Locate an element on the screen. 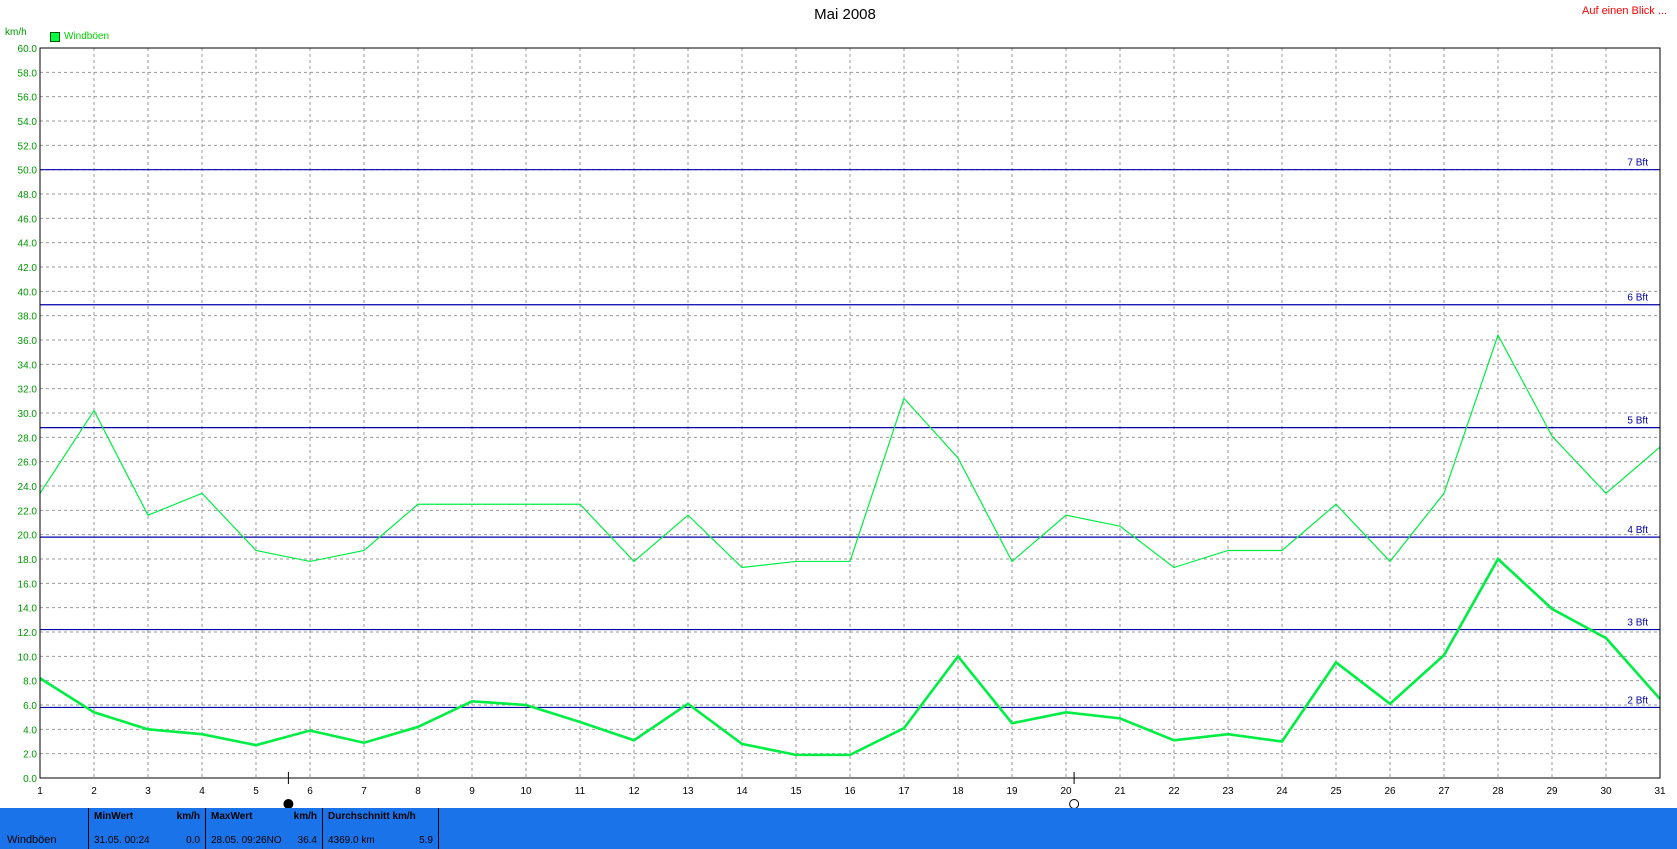  avg-distance: 4369.0 km is located at coordinates (351, 840).